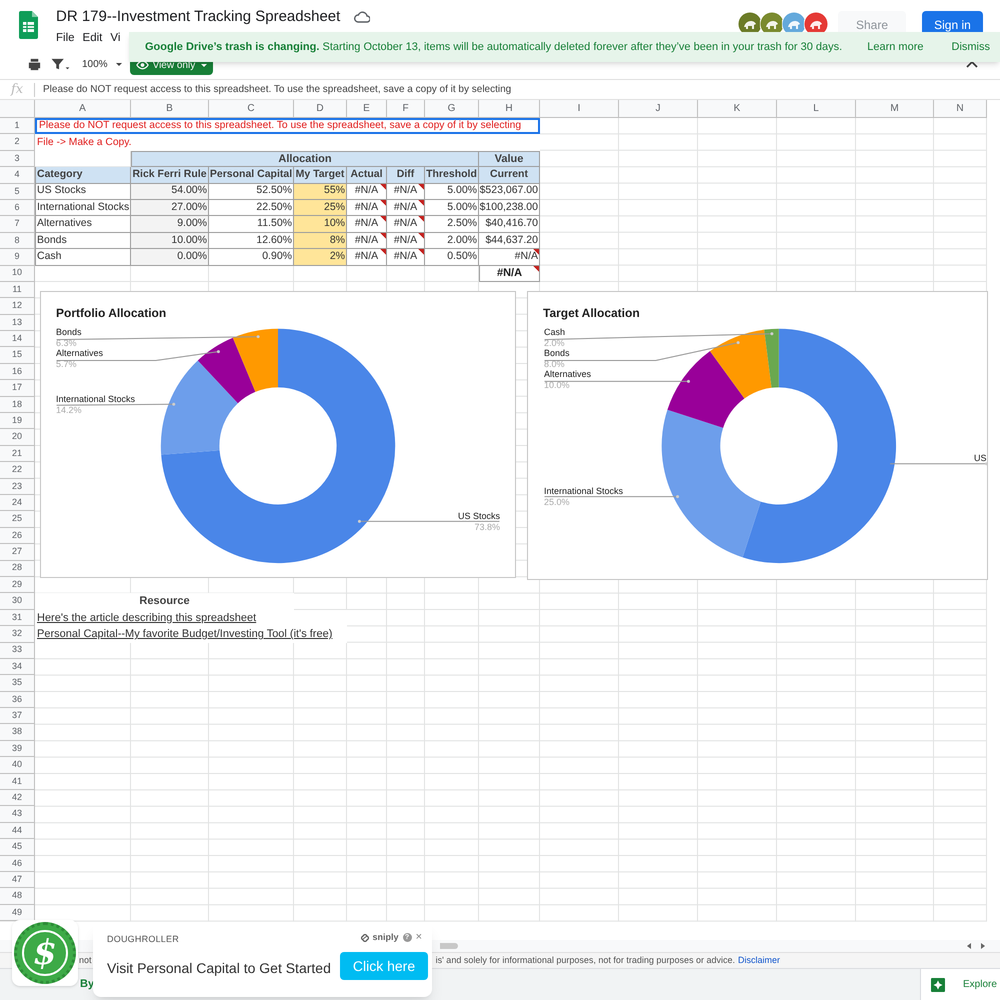 The width and height of the screenshot is (1000, 1000). I want to click on column-header: A, so click(83, 109).